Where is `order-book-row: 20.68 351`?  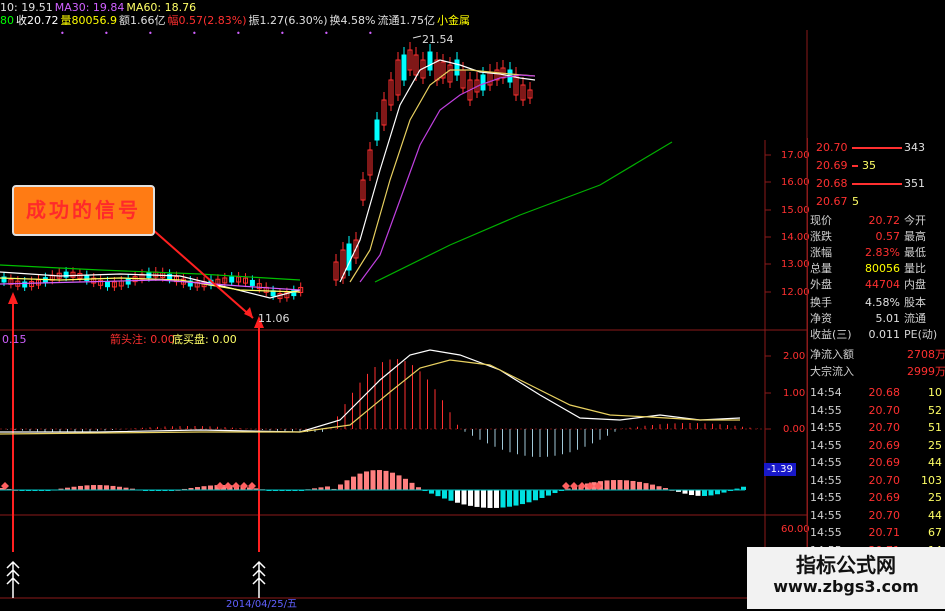
order-book-row: 20.68 351 is located at coordinates (876, 184).